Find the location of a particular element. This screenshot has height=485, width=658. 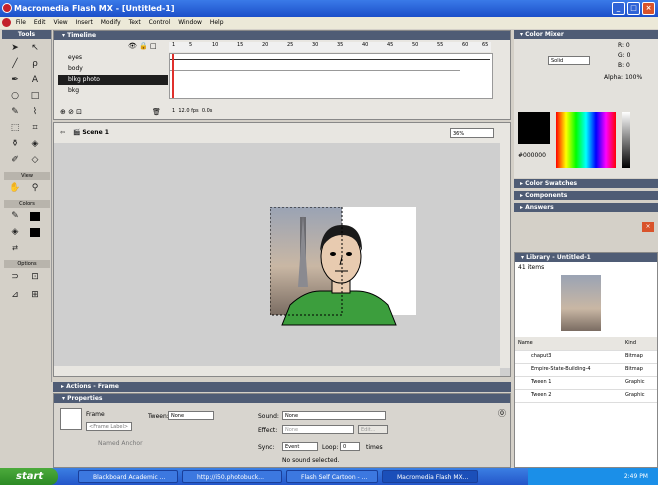

timeline-title: ▾ Timeline is located at coordinates (282, 35).